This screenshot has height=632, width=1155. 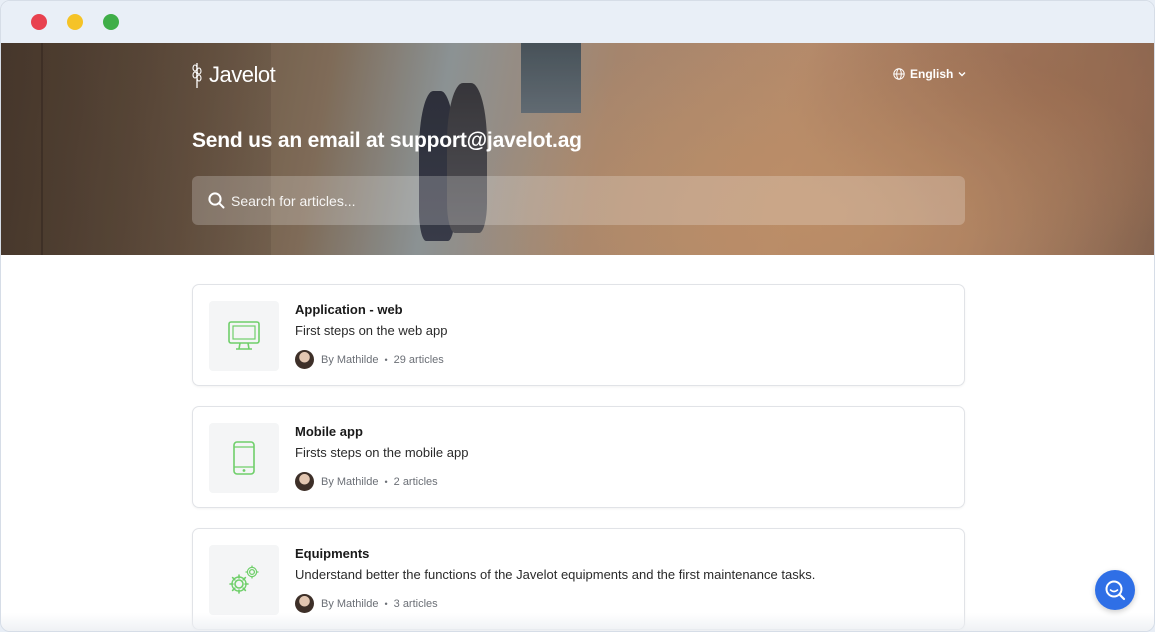 I want to click on collection-meta: By Mathilde • 29 articles, so click(x=369, y=359).